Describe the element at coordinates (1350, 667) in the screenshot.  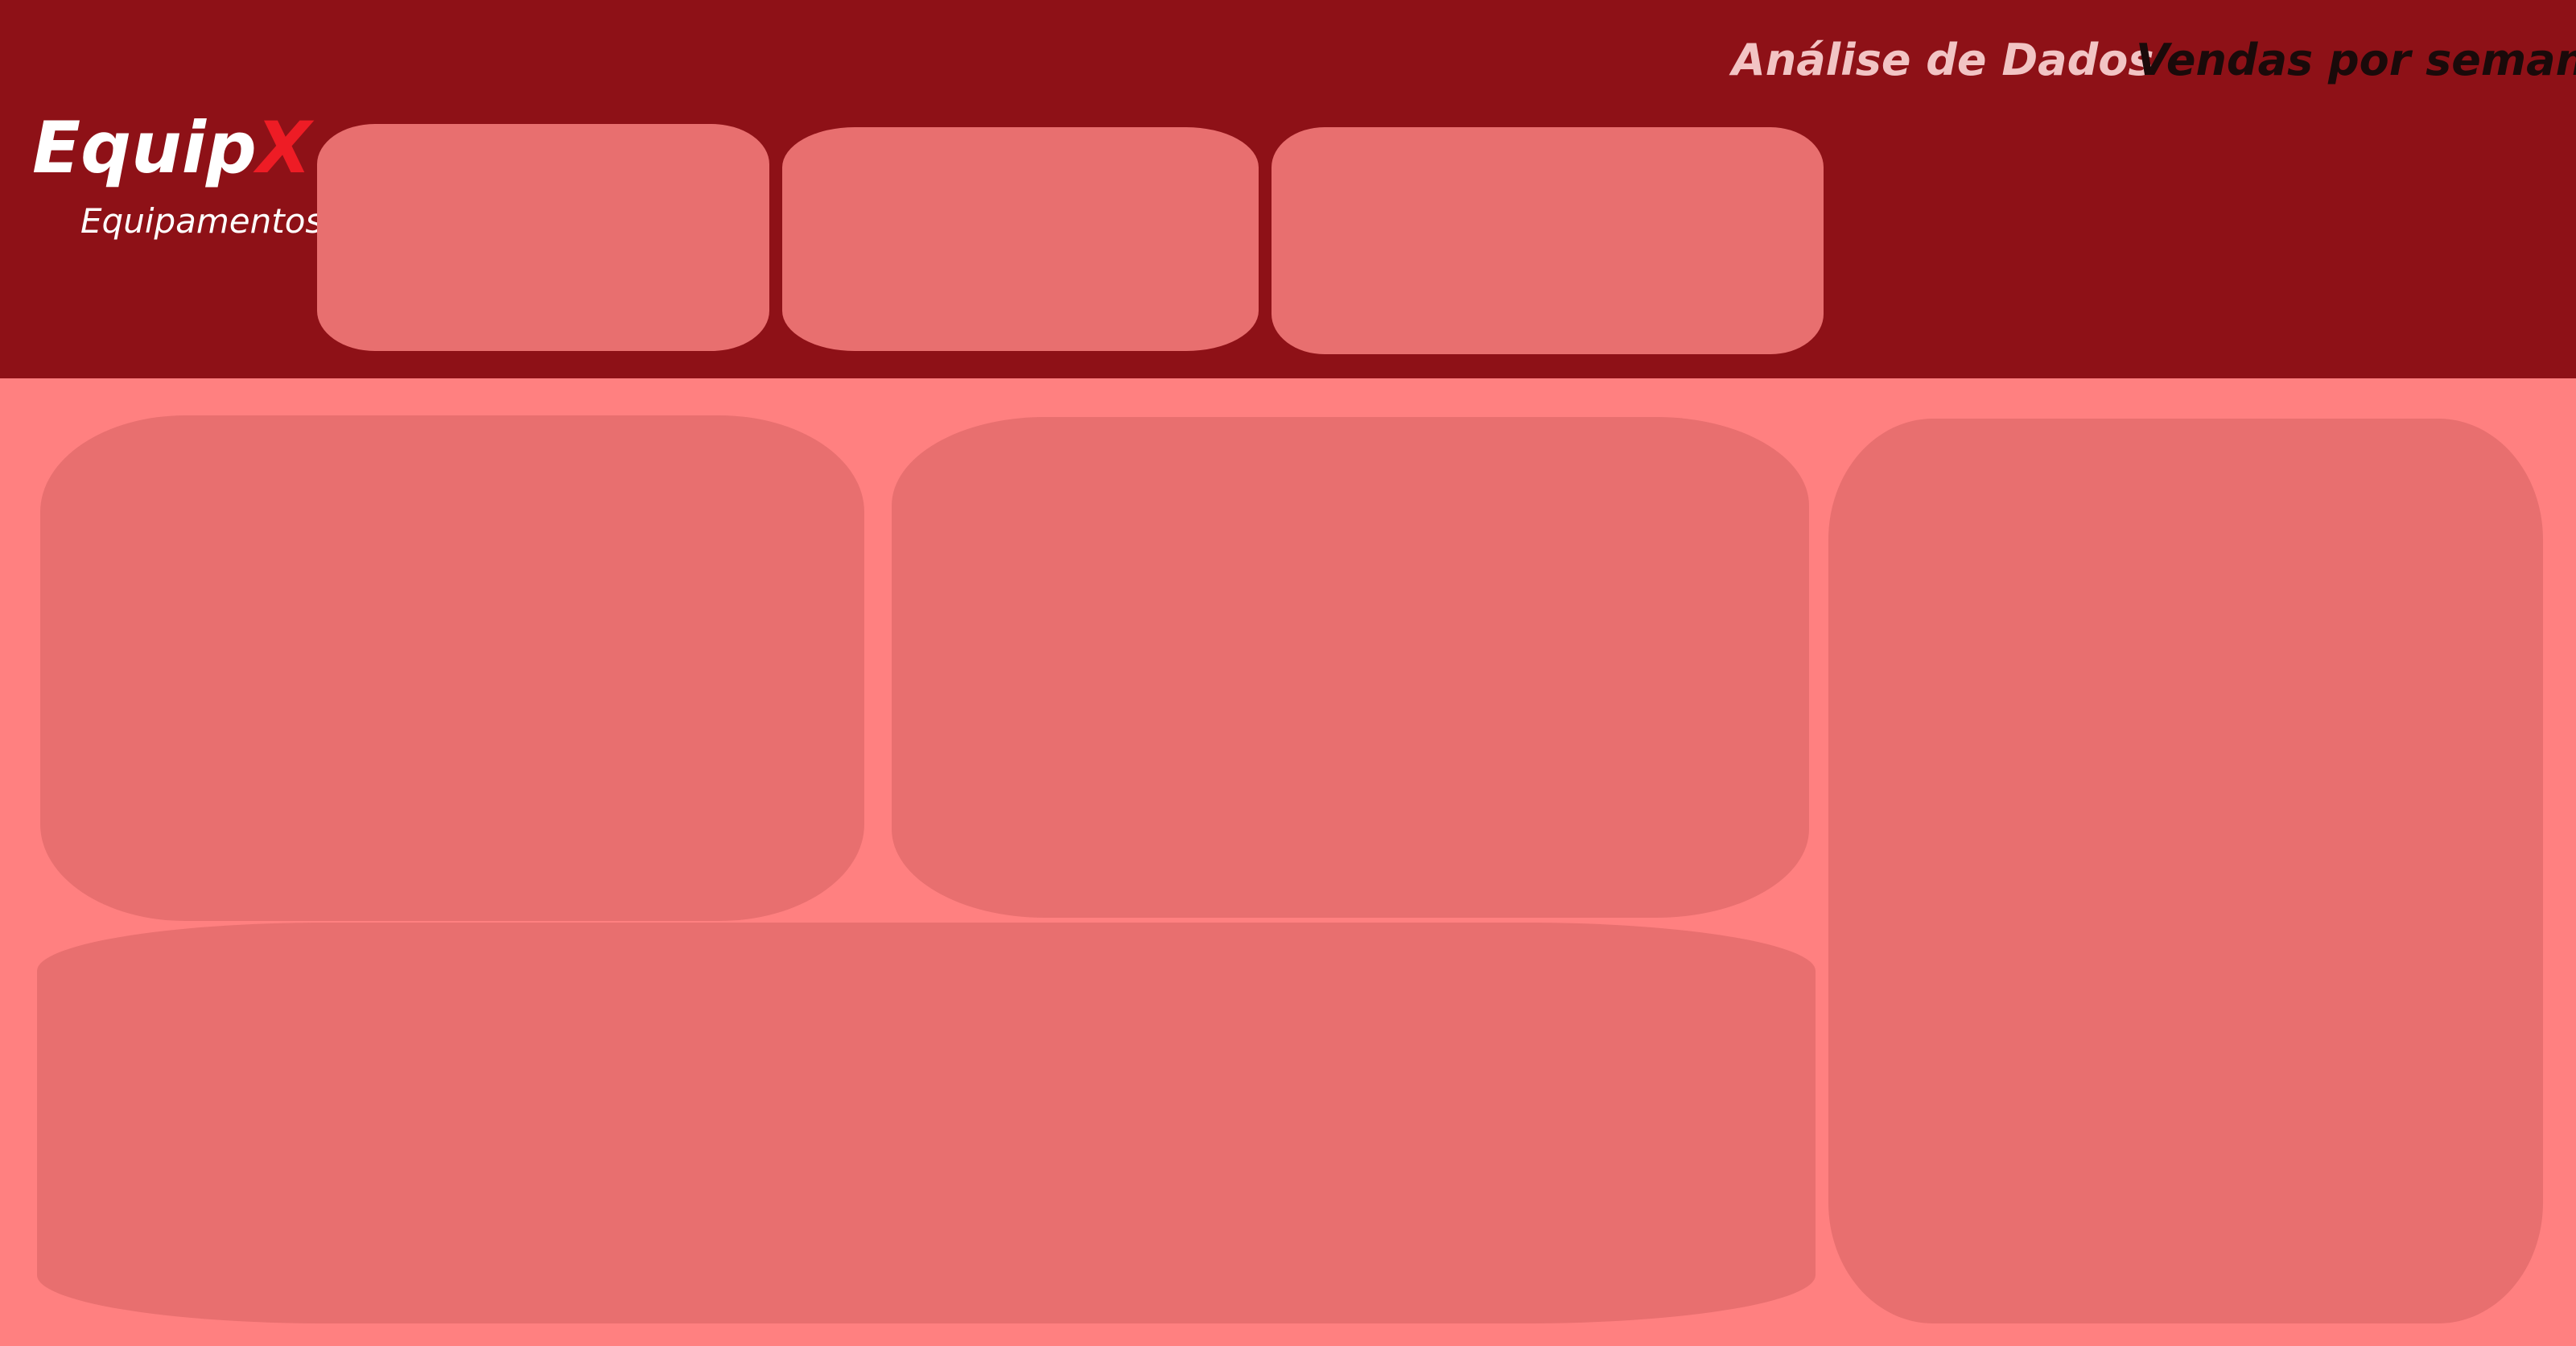
I see `visual-panel-top-middle` at that location.